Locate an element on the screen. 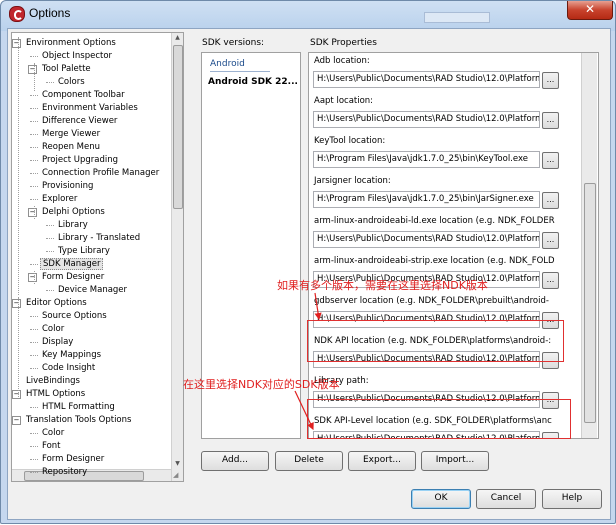 The image size is (616, 525). annotation-arrow-ndk is located at coordinates (318, 306).